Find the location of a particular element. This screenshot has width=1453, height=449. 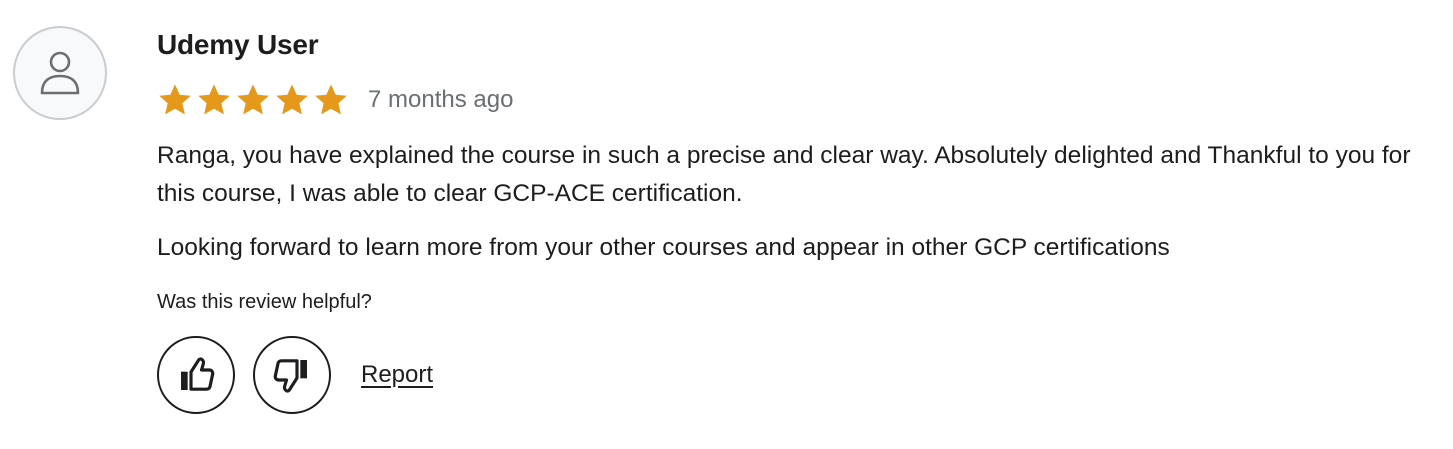

helpful-button is located at coordinates (196, 375).